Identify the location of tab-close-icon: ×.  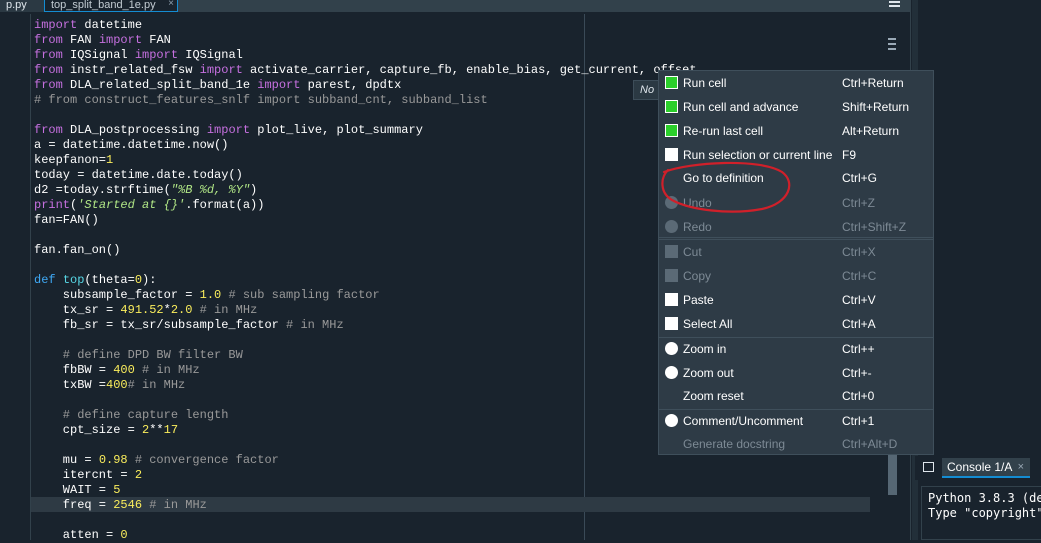
(171, 4).